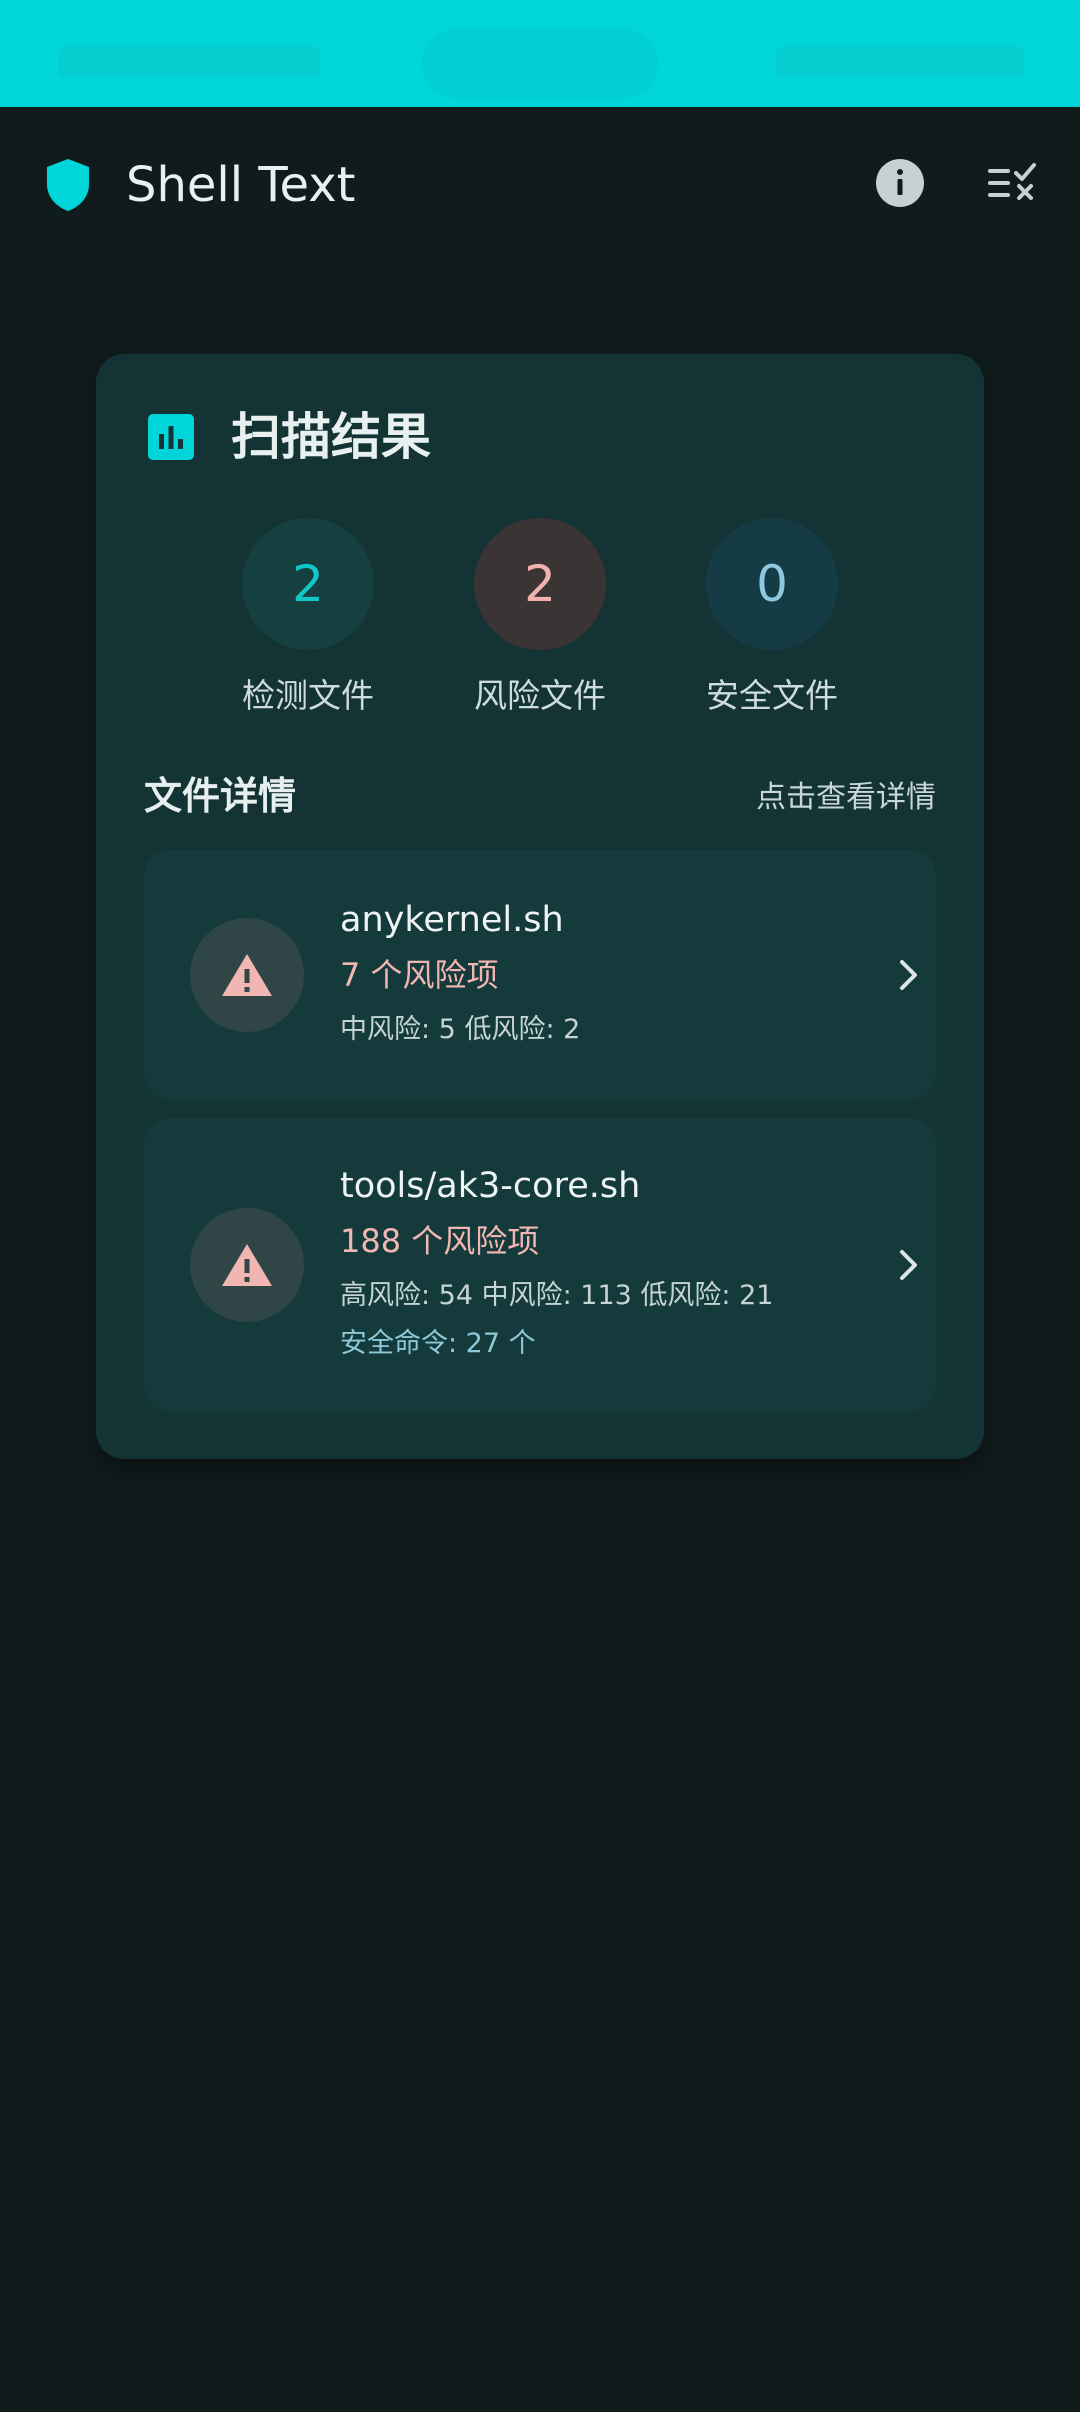 This screenshot has height=2412, width=1080. What do you see at coordinates (846, 798) in the screenshot?
I see `view-details-link: 点击查看详情` at bounding box center [846, 798].